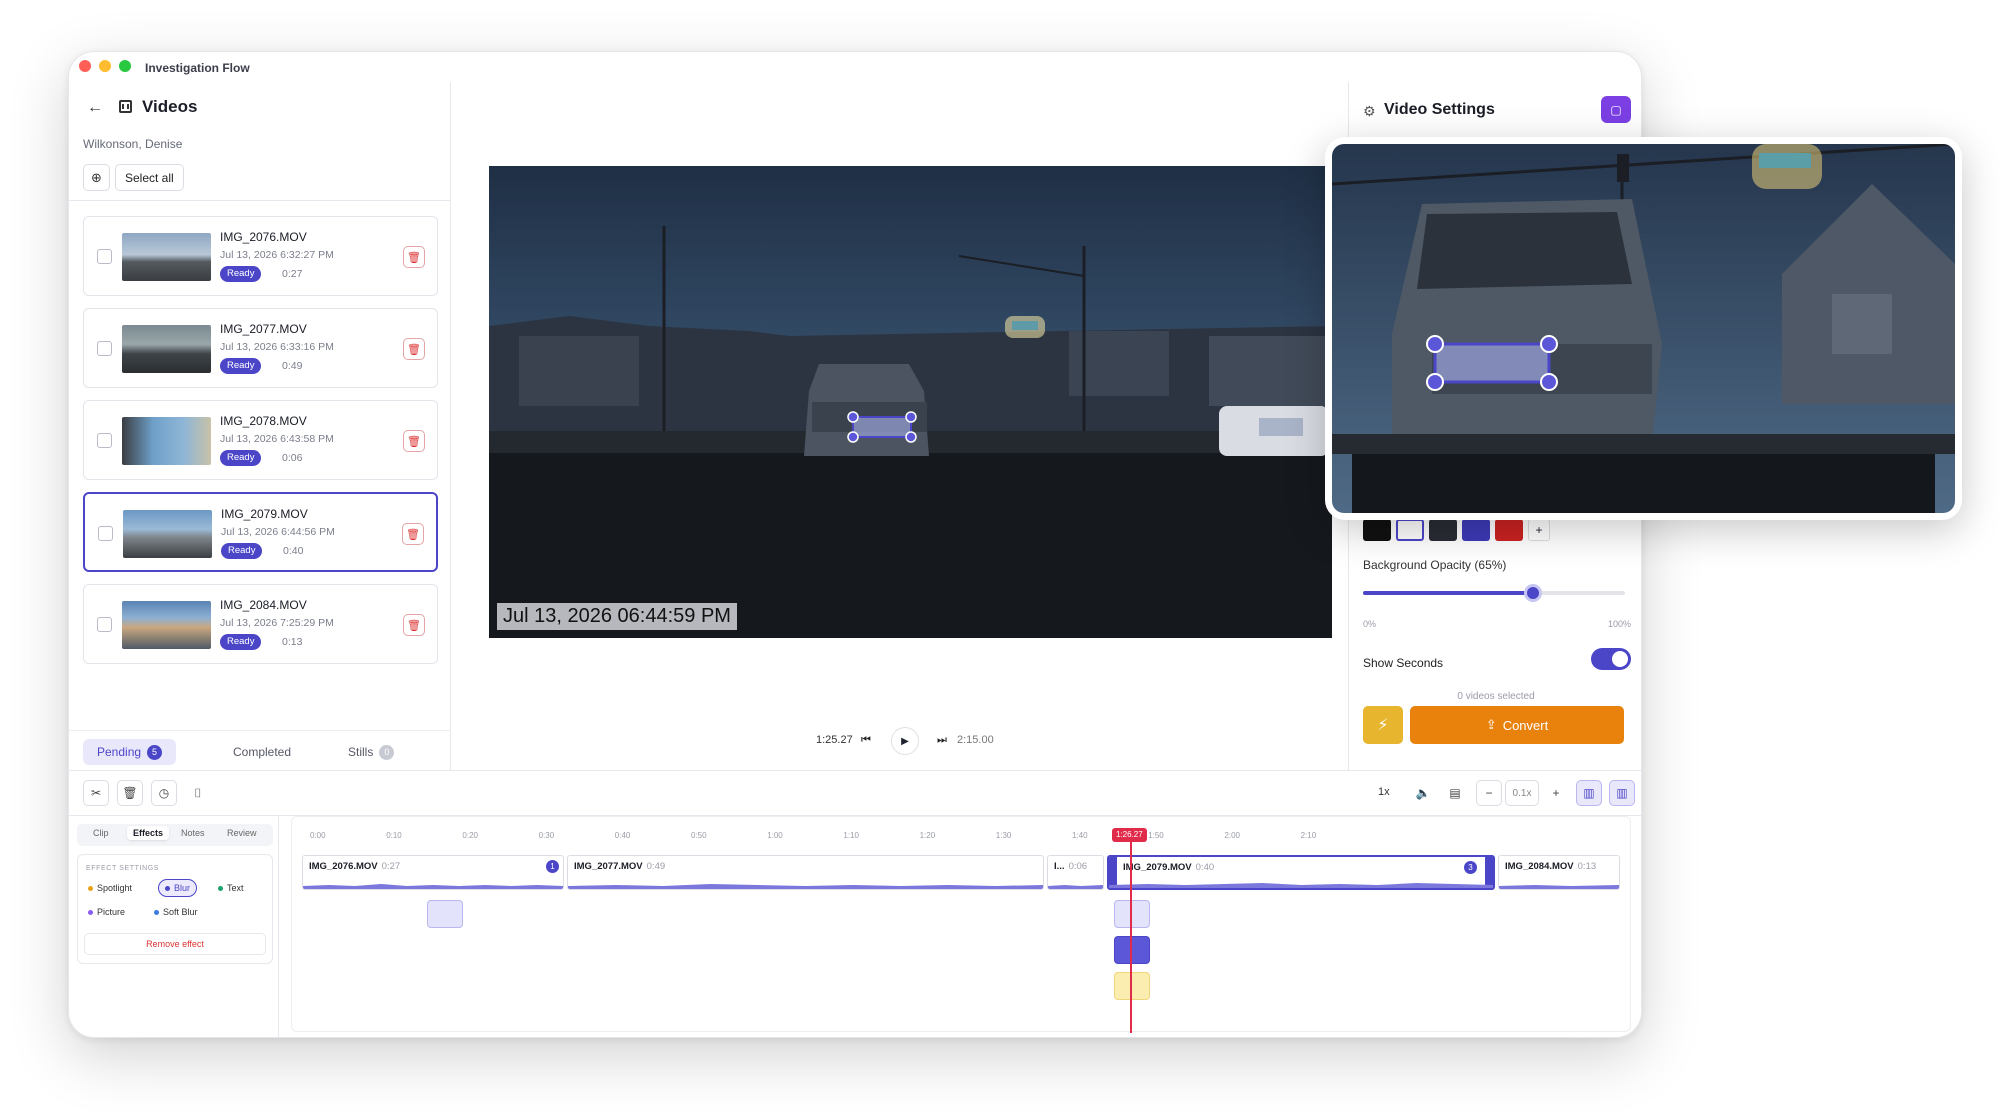 This screenshot has width=2000, height=1119. Describe the element at coordinates (1517, 725) in the screenshot. I see `convert-button: ⇪ Convert` at that location.